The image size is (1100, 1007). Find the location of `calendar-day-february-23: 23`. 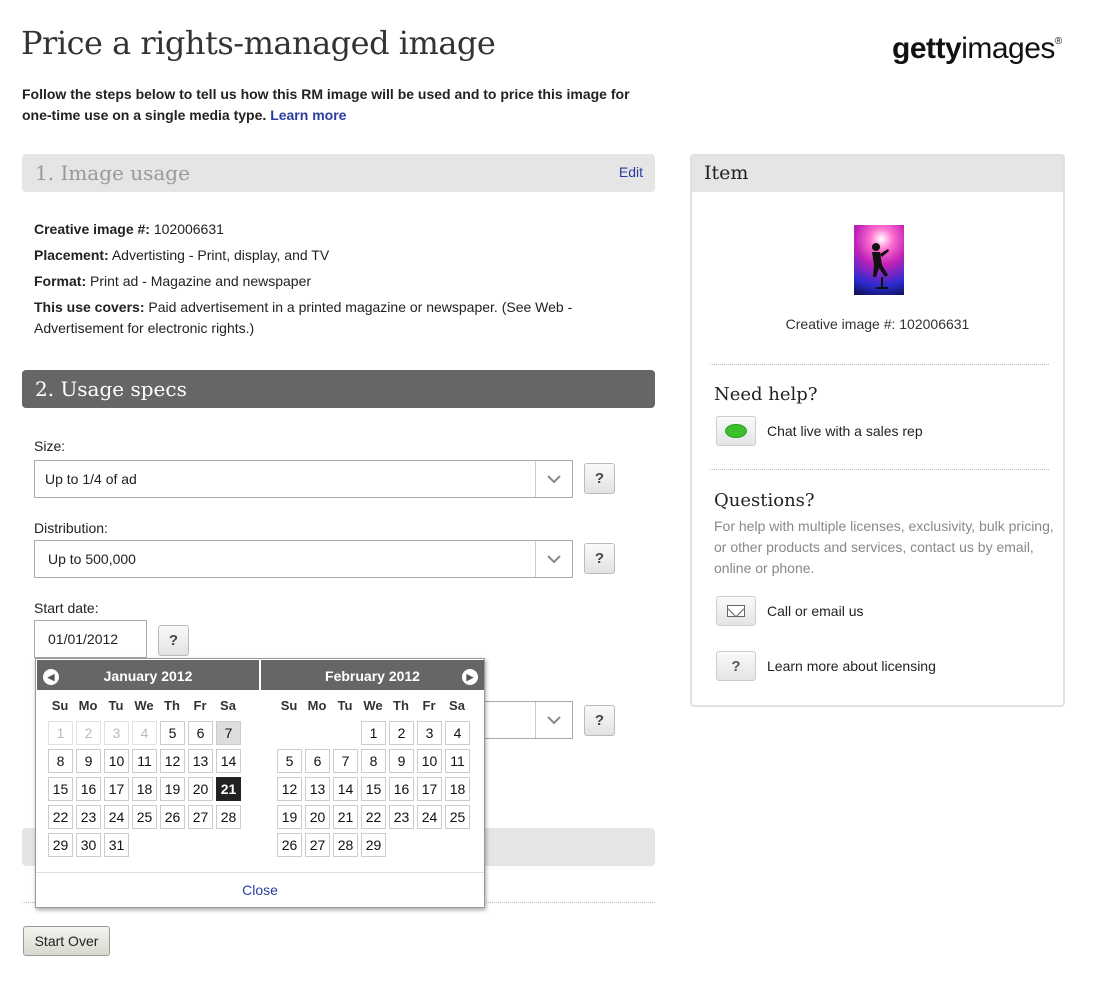

calendar-day-february-23: 23 is located at coordinates (401, 817).